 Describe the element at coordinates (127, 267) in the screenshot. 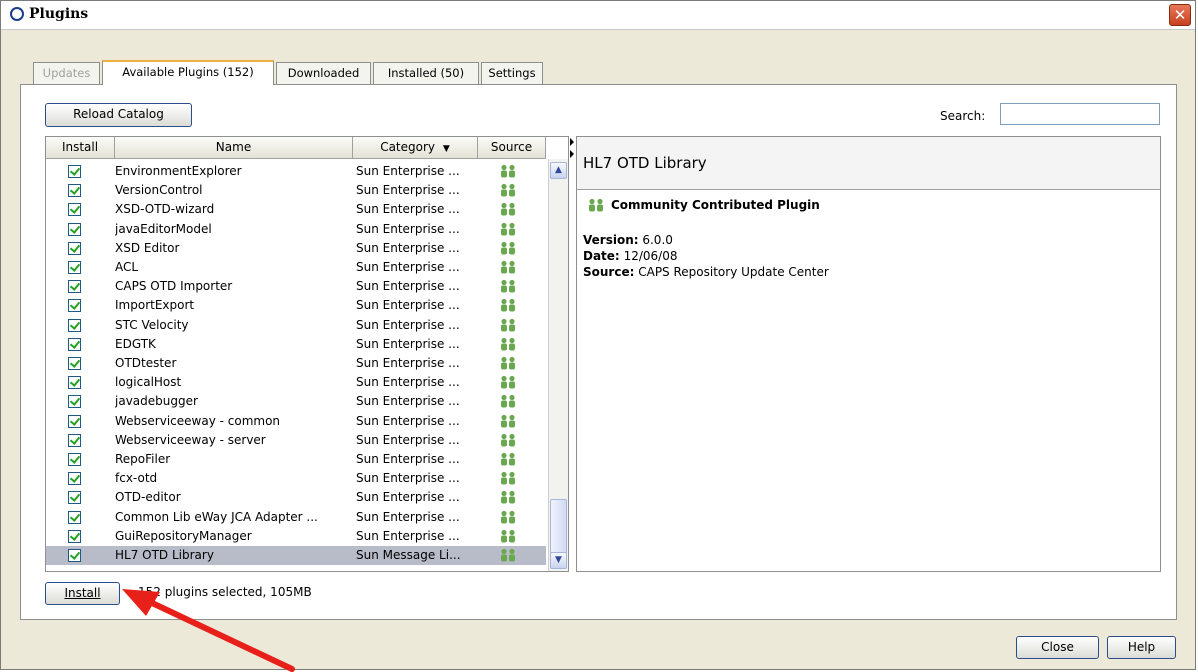

I see `plugin-name: ACL` at that location.